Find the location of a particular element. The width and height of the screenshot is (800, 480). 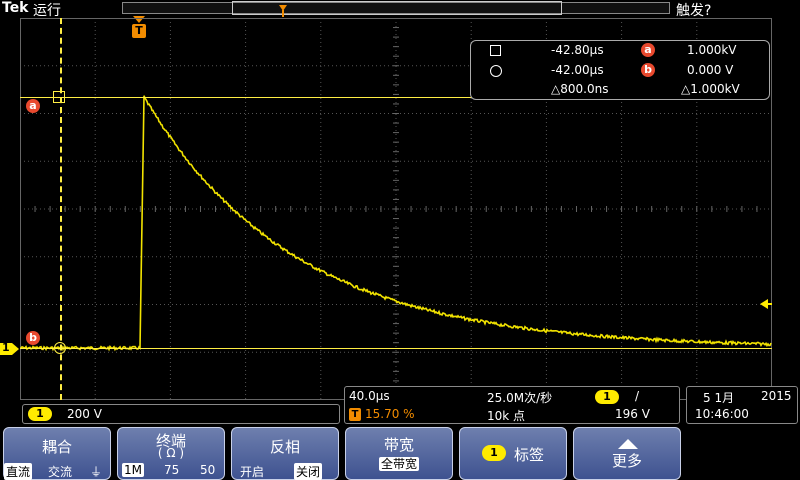

delta-value: △1.000kV is located at coordinates (710, 89).